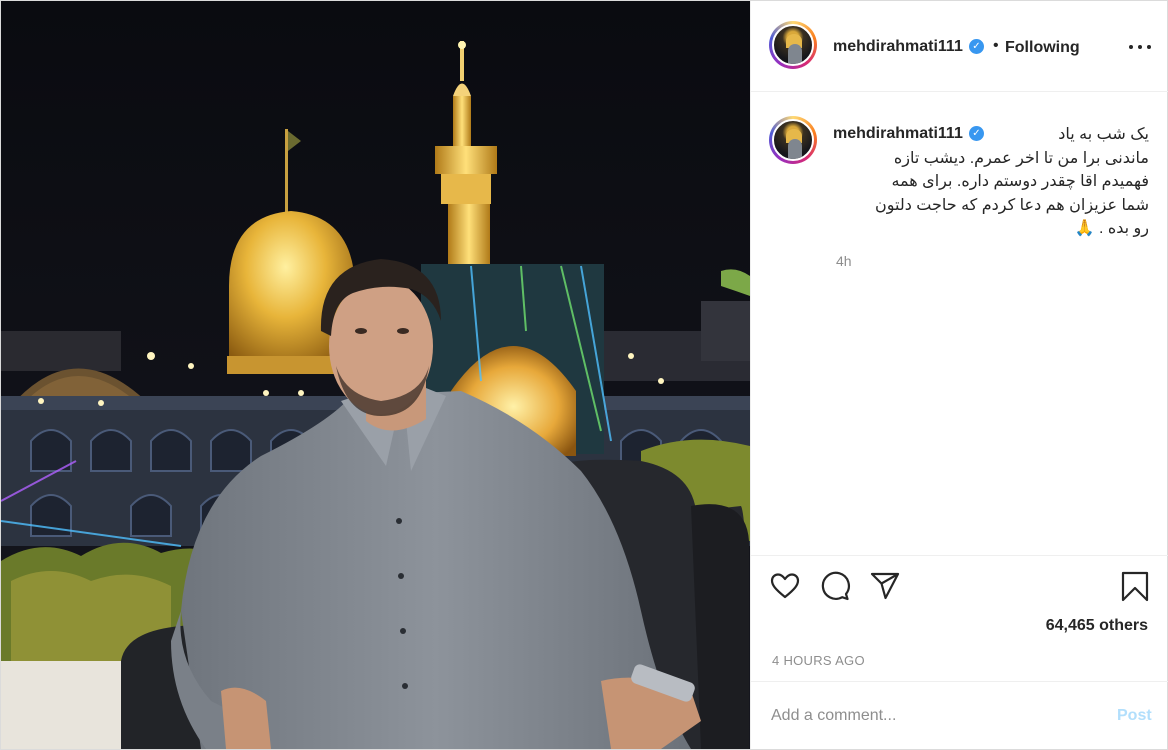 This screenshot has width=1168, height=750. I want to click on post-actions: 64,465 others 4 HOURS AGO, so click(959, 618).